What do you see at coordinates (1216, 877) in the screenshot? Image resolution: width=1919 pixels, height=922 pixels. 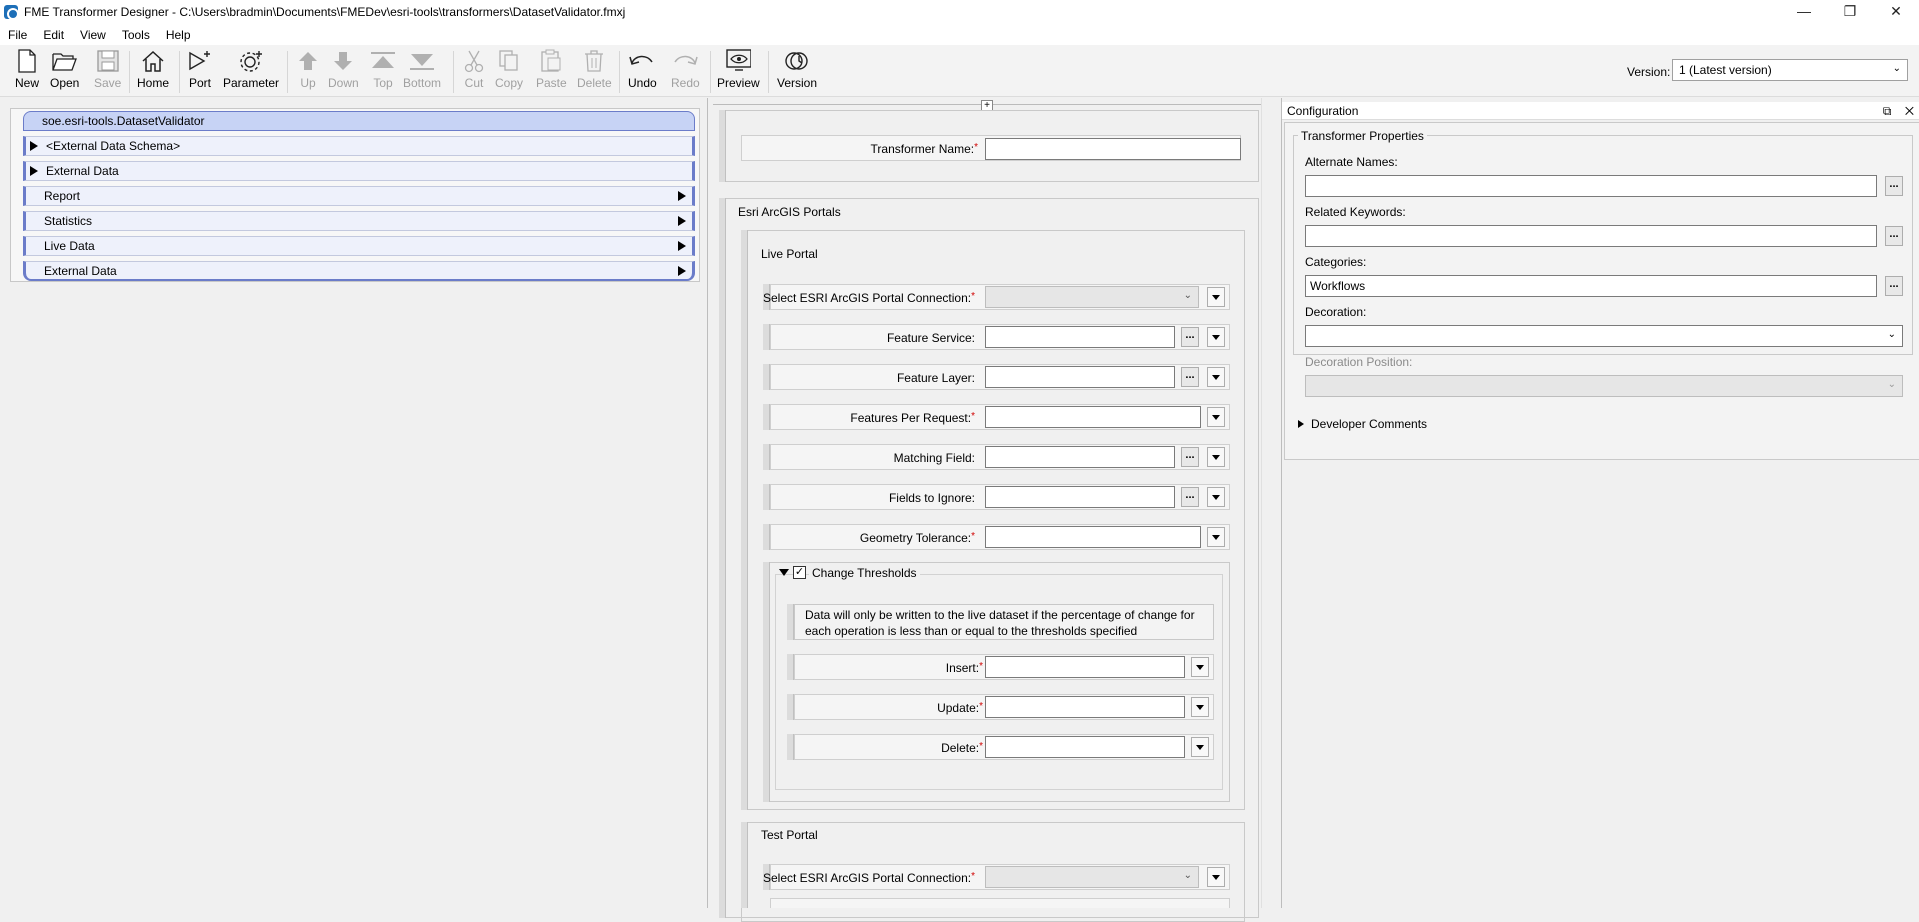 I see `test-connection-menu-button` at bounding box center [1216, 877].